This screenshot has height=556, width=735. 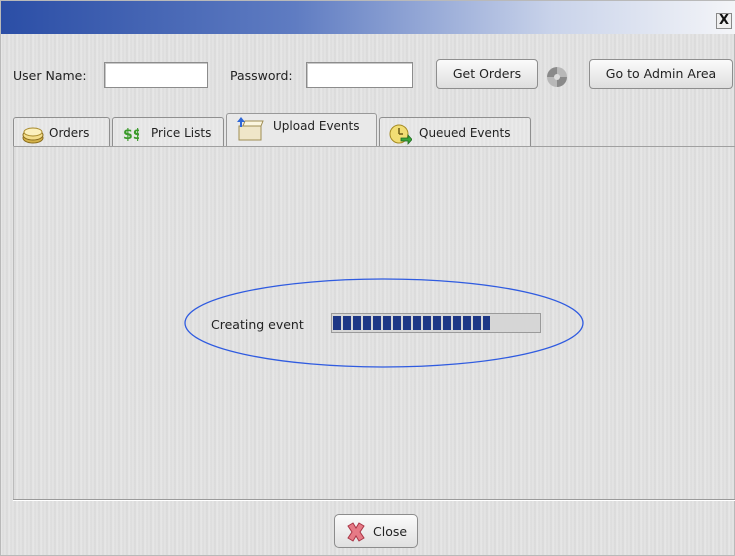 I want to click on password-label: Password:, so click(x=261, y=75).